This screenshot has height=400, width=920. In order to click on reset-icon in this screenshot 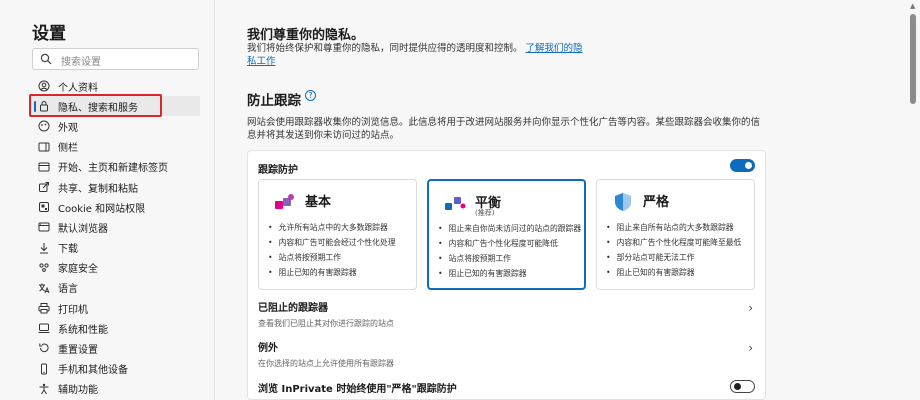, I will do `click(44, 348)`.